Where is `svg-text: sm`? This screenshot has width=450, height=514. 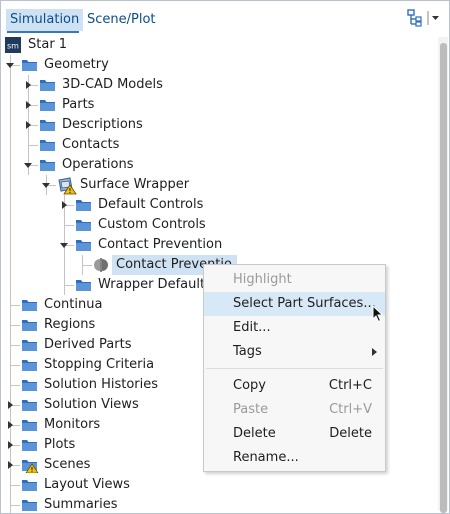 svg-text: sm is located at coordinates (13, 46).